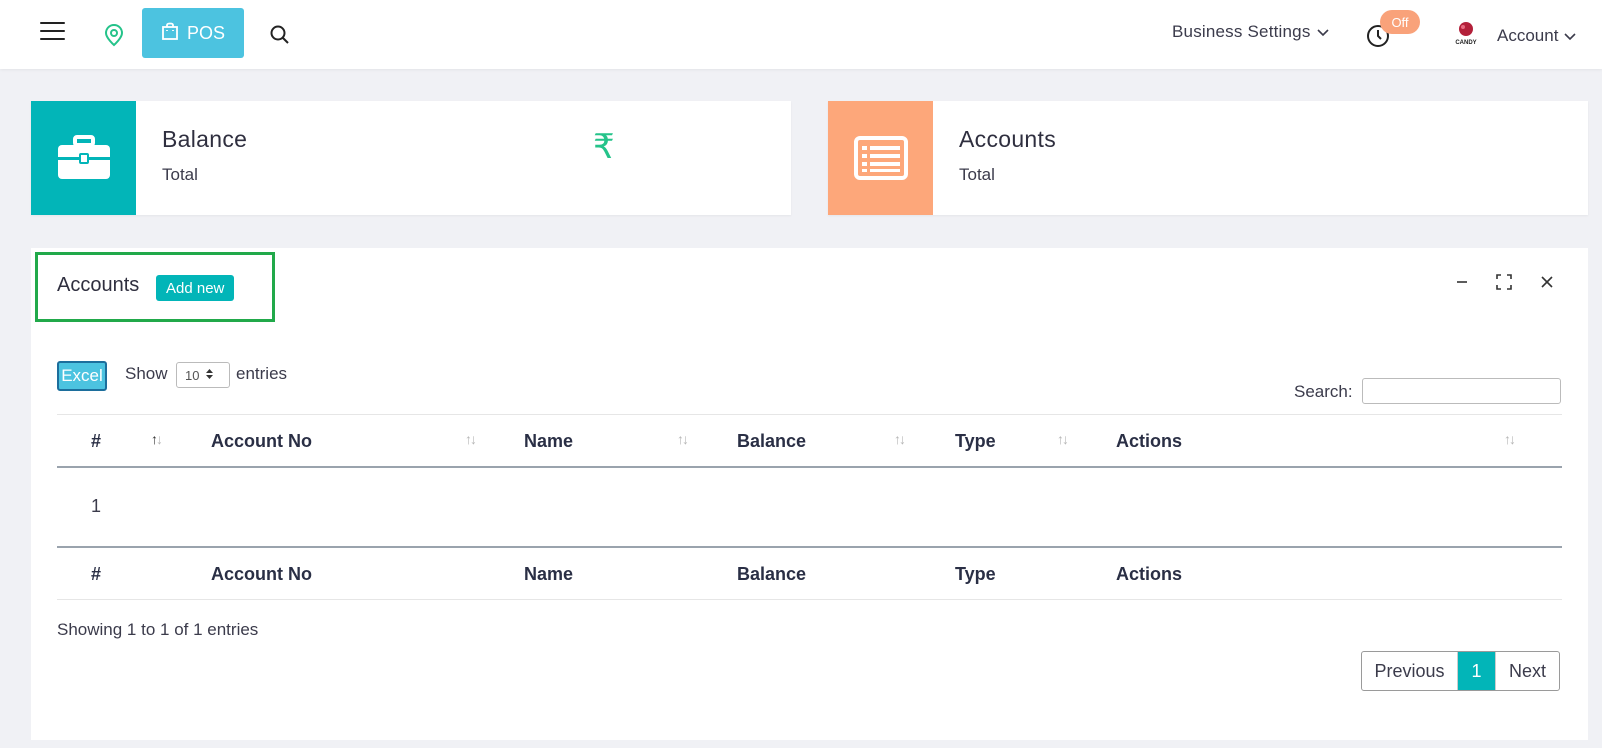 The width and height of the screenshot is (1602, 748). What do you see at coordinates (170, 33) in the screenshot?
I see `shopping-bag-icon` at bounding box center [170, 33].